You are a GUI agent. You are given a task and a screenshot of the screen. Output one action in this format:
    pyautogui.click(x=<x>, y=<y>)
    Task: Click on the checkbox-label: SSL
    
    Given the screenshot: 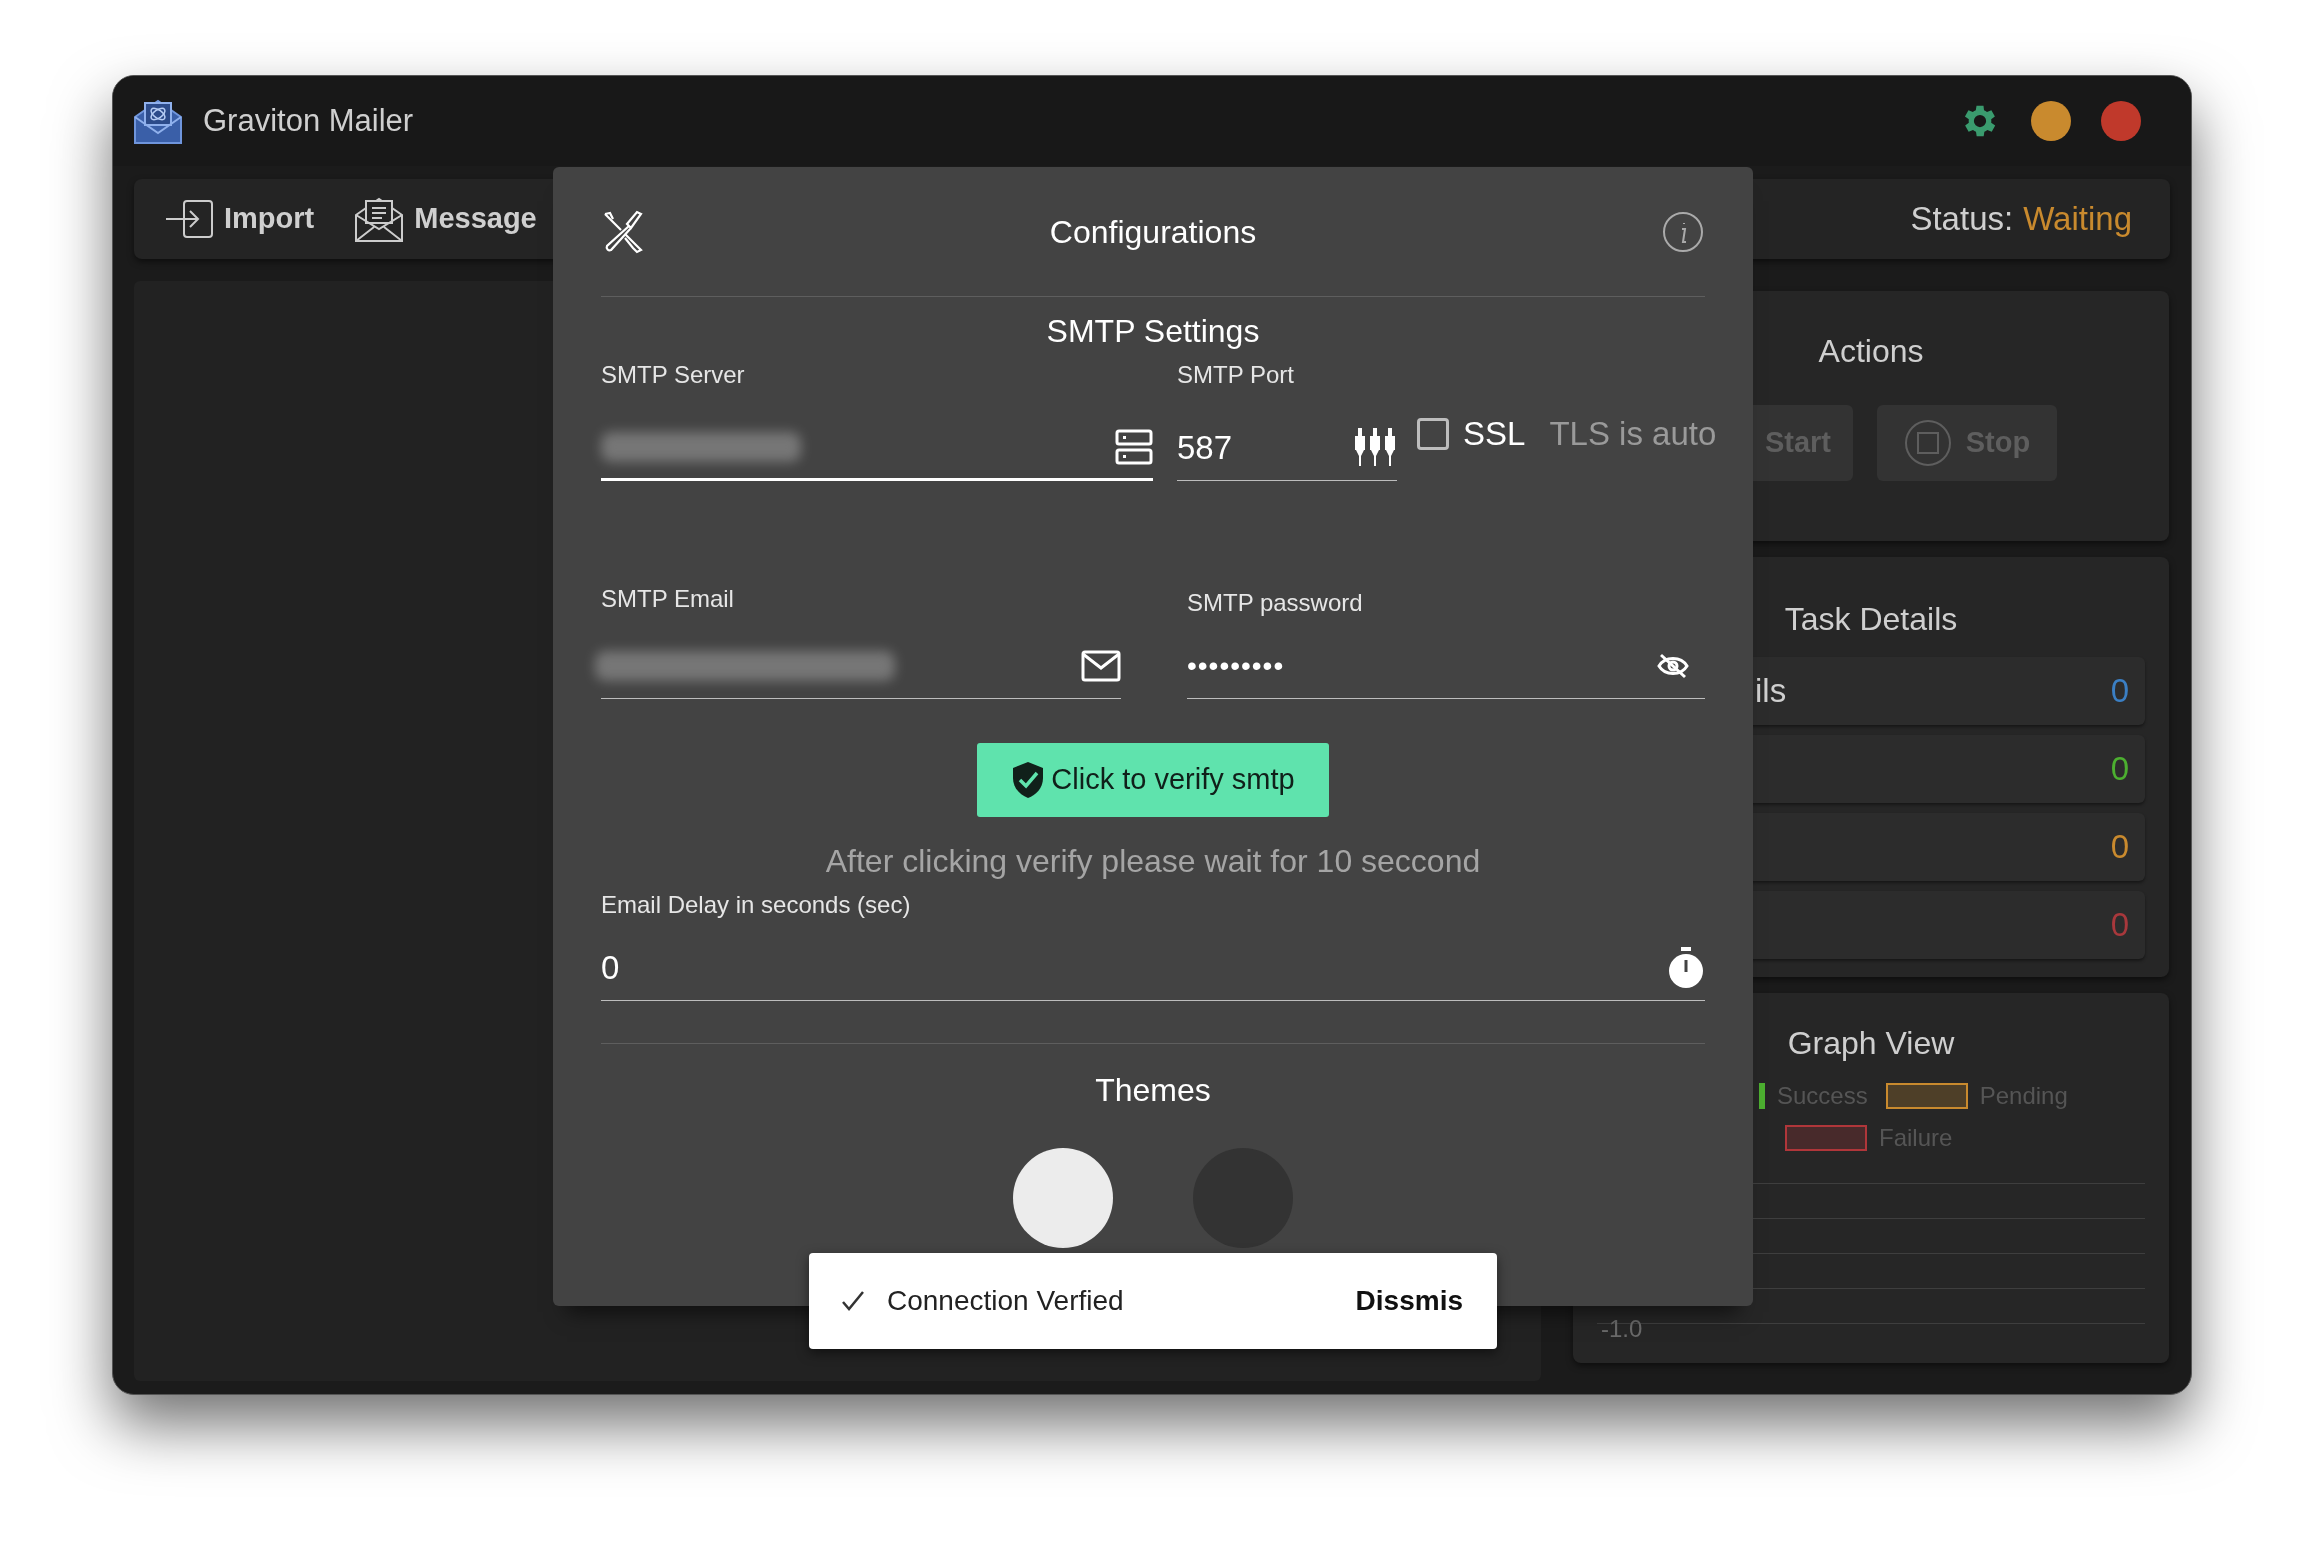 What is the action you would take?
    pyautogui.click(x=1494, y=434)
    